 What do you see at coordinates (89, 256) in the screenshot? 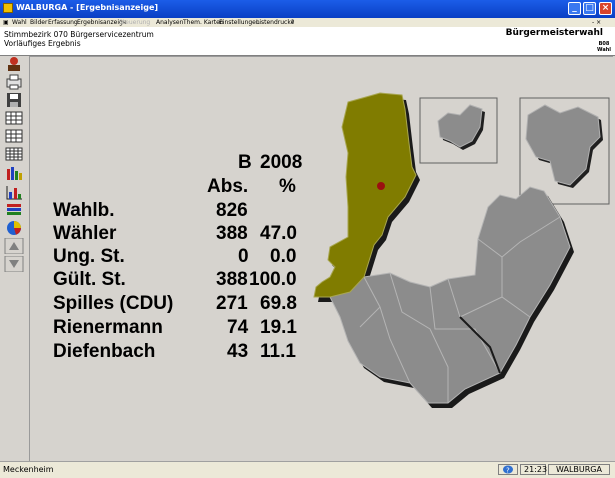
I see `row-label: Ung. St.` at bounding box center [89, 256].